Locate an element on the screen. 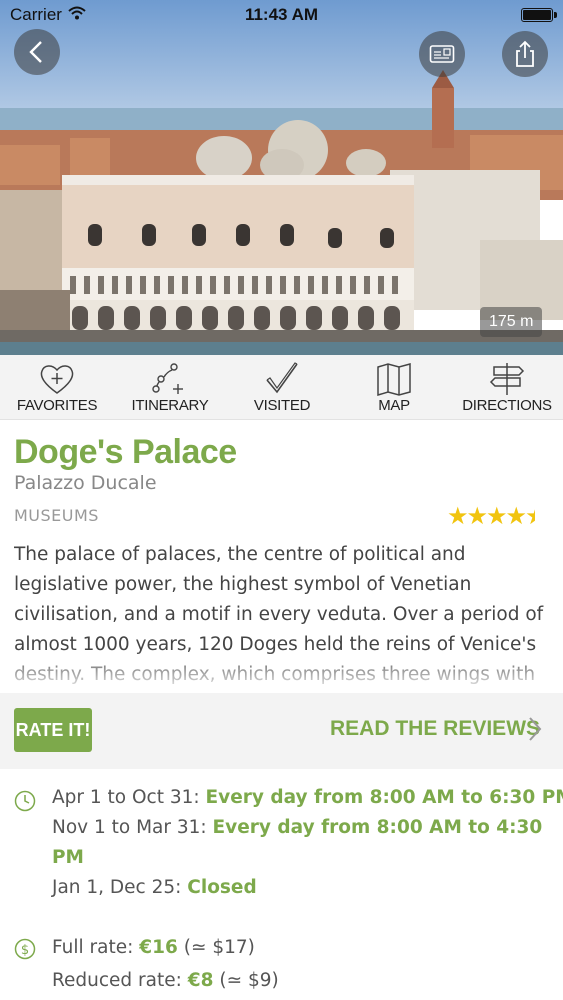 Image resolution: width=563 pixels, height=1000 pixels. hours-period: Jan 1, Dec 25: is located at coordinates (117, 887).